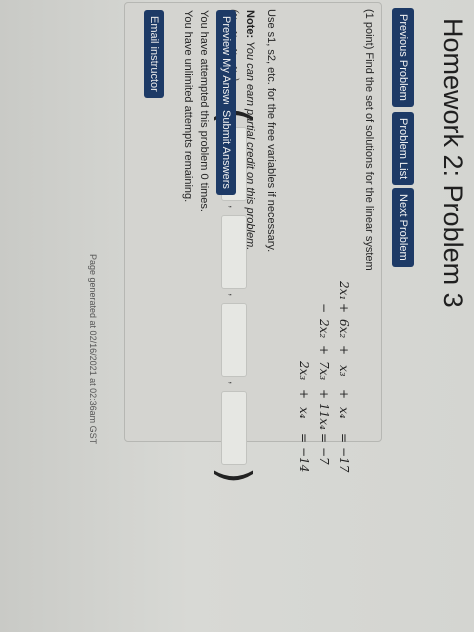 The height and width of the screenshot is (632, 474). Describe the element at coordinates (344, 329) in the screenshot. I see `term: 6x₂` at that location.